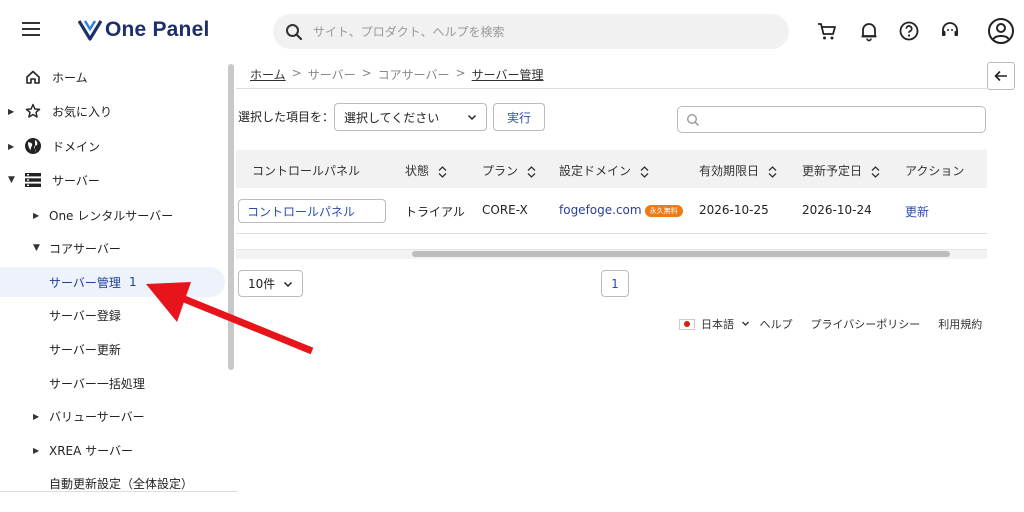 Image resolution: width=1024 pixels, height=512 pixels. I want to click on sidebar-item-label: 自動更新設定（全体設定）, so click(121, 483).